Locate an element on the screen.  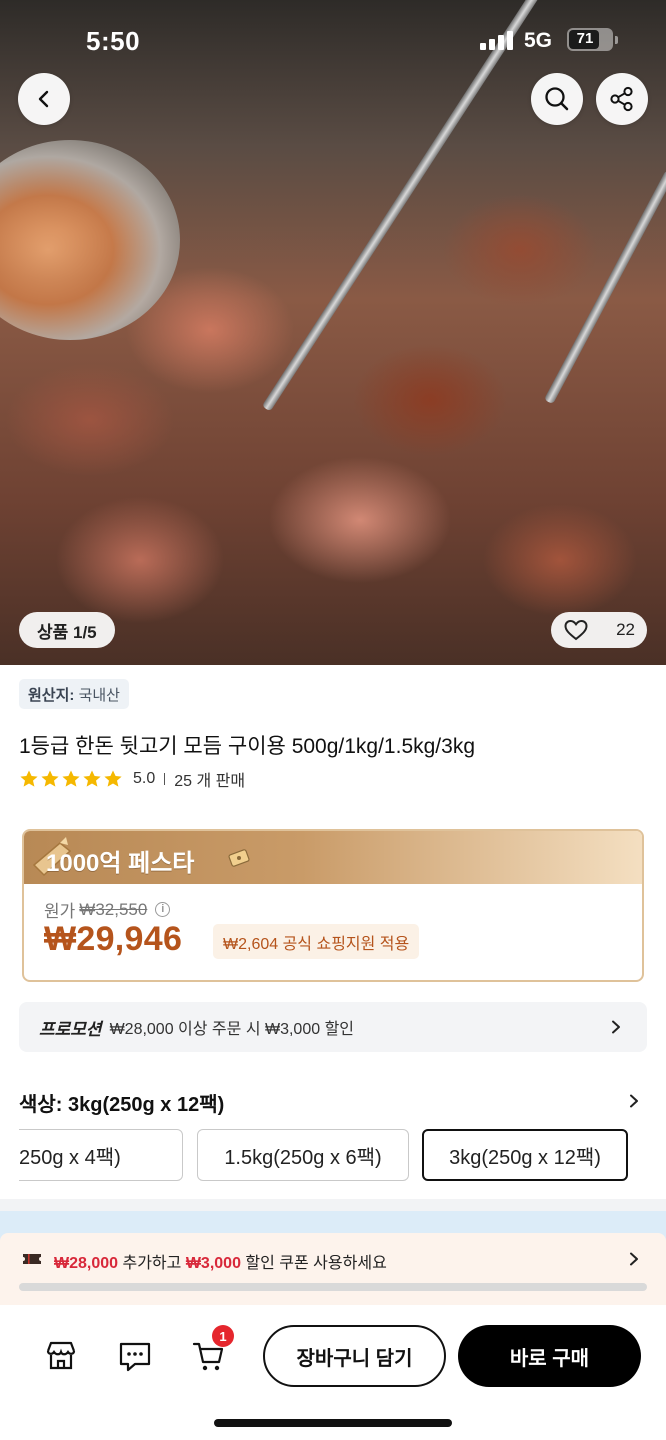
battery-percent: 71 is located at coordinates (585, 38).